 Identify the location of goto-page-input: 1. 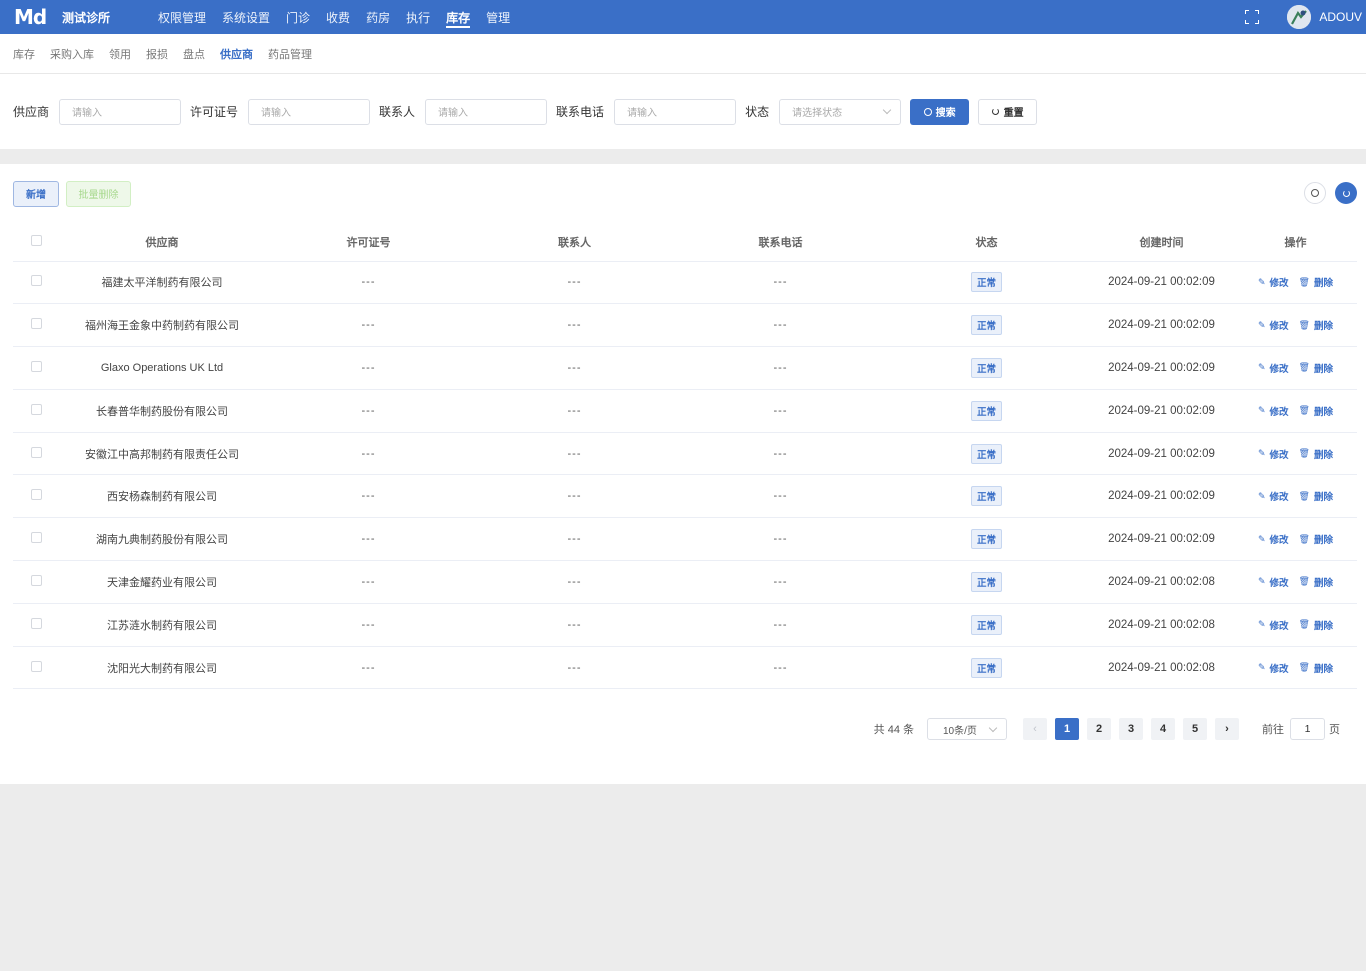
(1307, 729).